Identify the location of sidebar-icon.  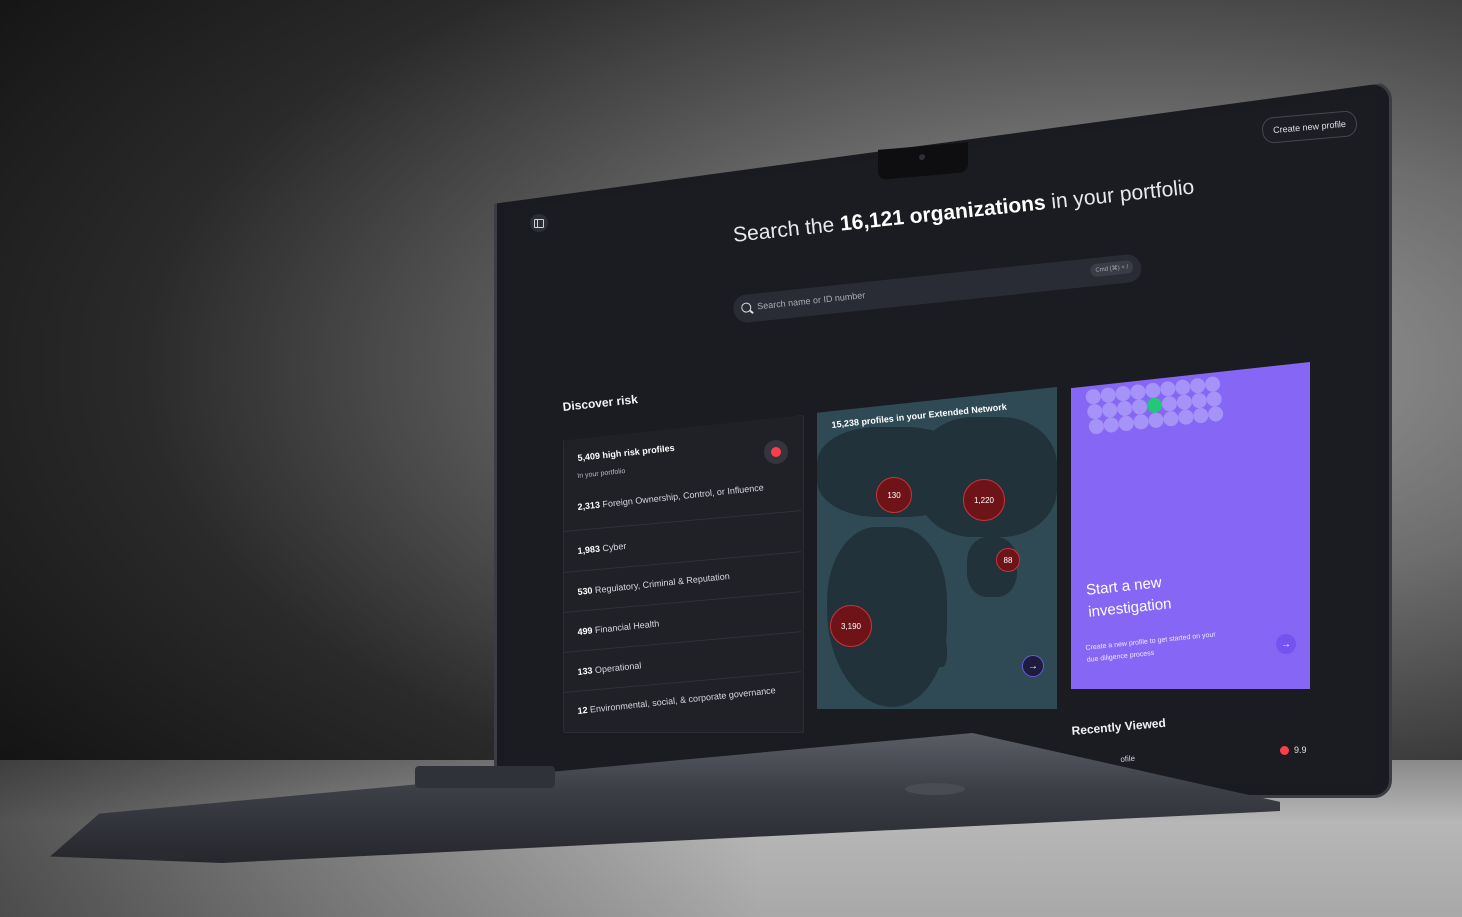
(539, 223).